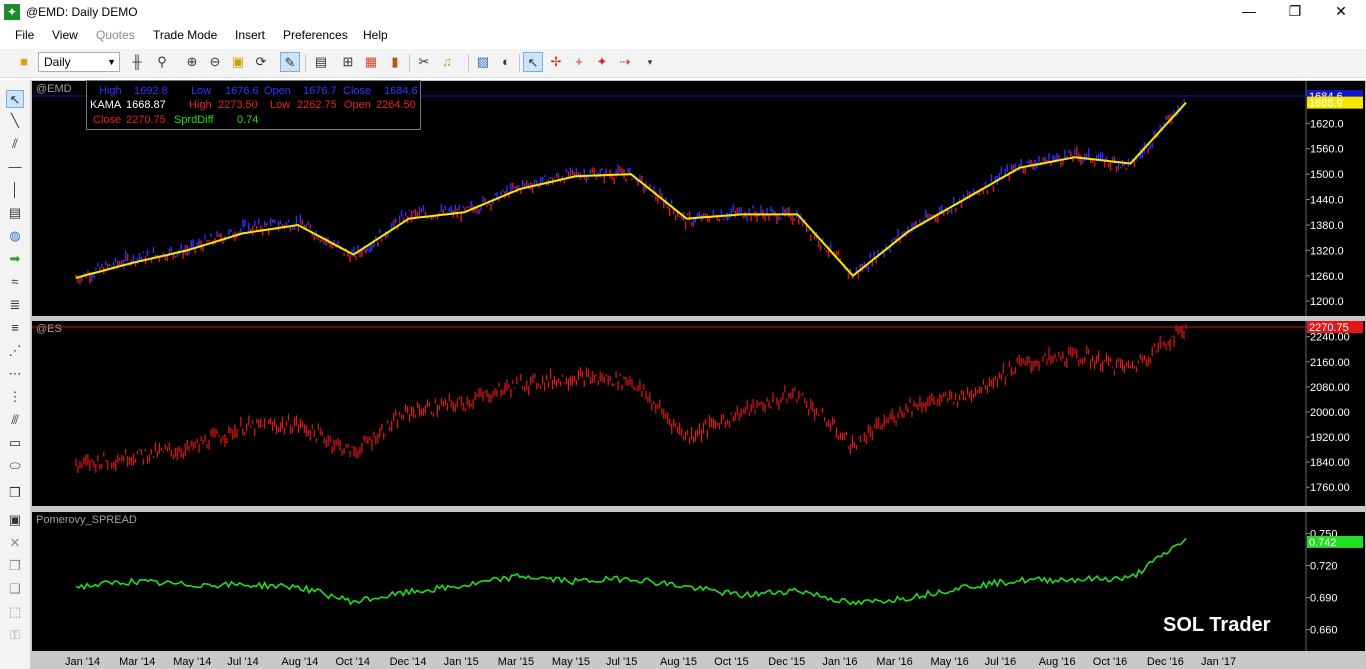 This screenshot has height=669, width=1366. I want to click on group-icon: ⬚, so click(15, 612).